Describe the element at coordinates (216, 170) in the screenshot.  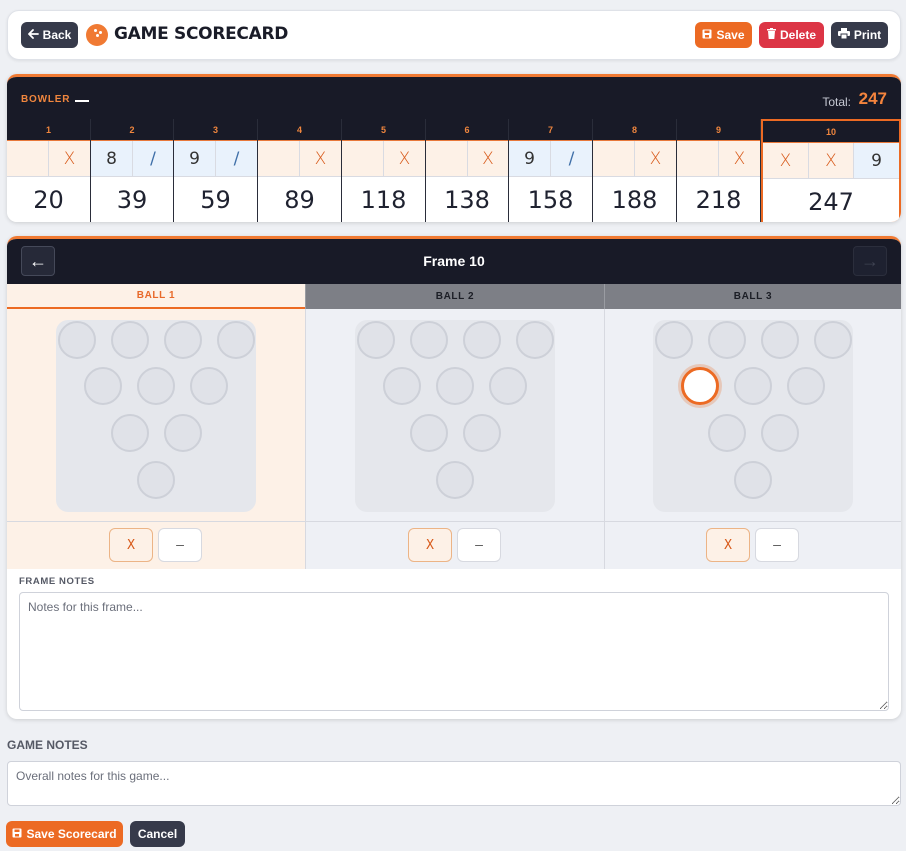
I see `frame-3: 3 9/59` at that location.